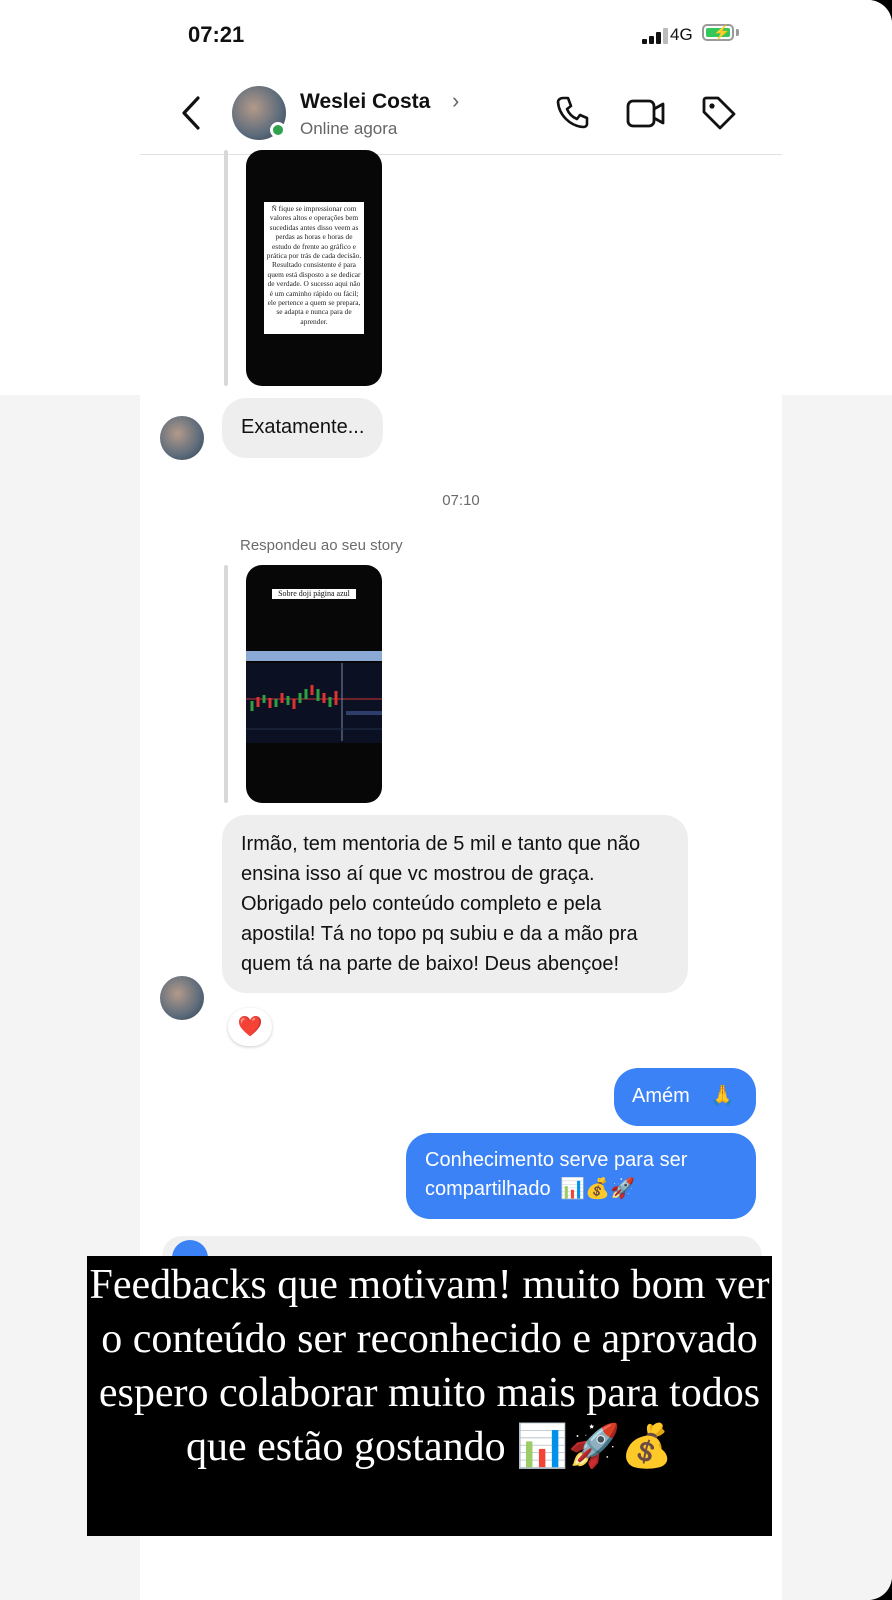 The width and height of the screenshot is (892, 1600). I want to click on background-right-top, so click(837, 197).